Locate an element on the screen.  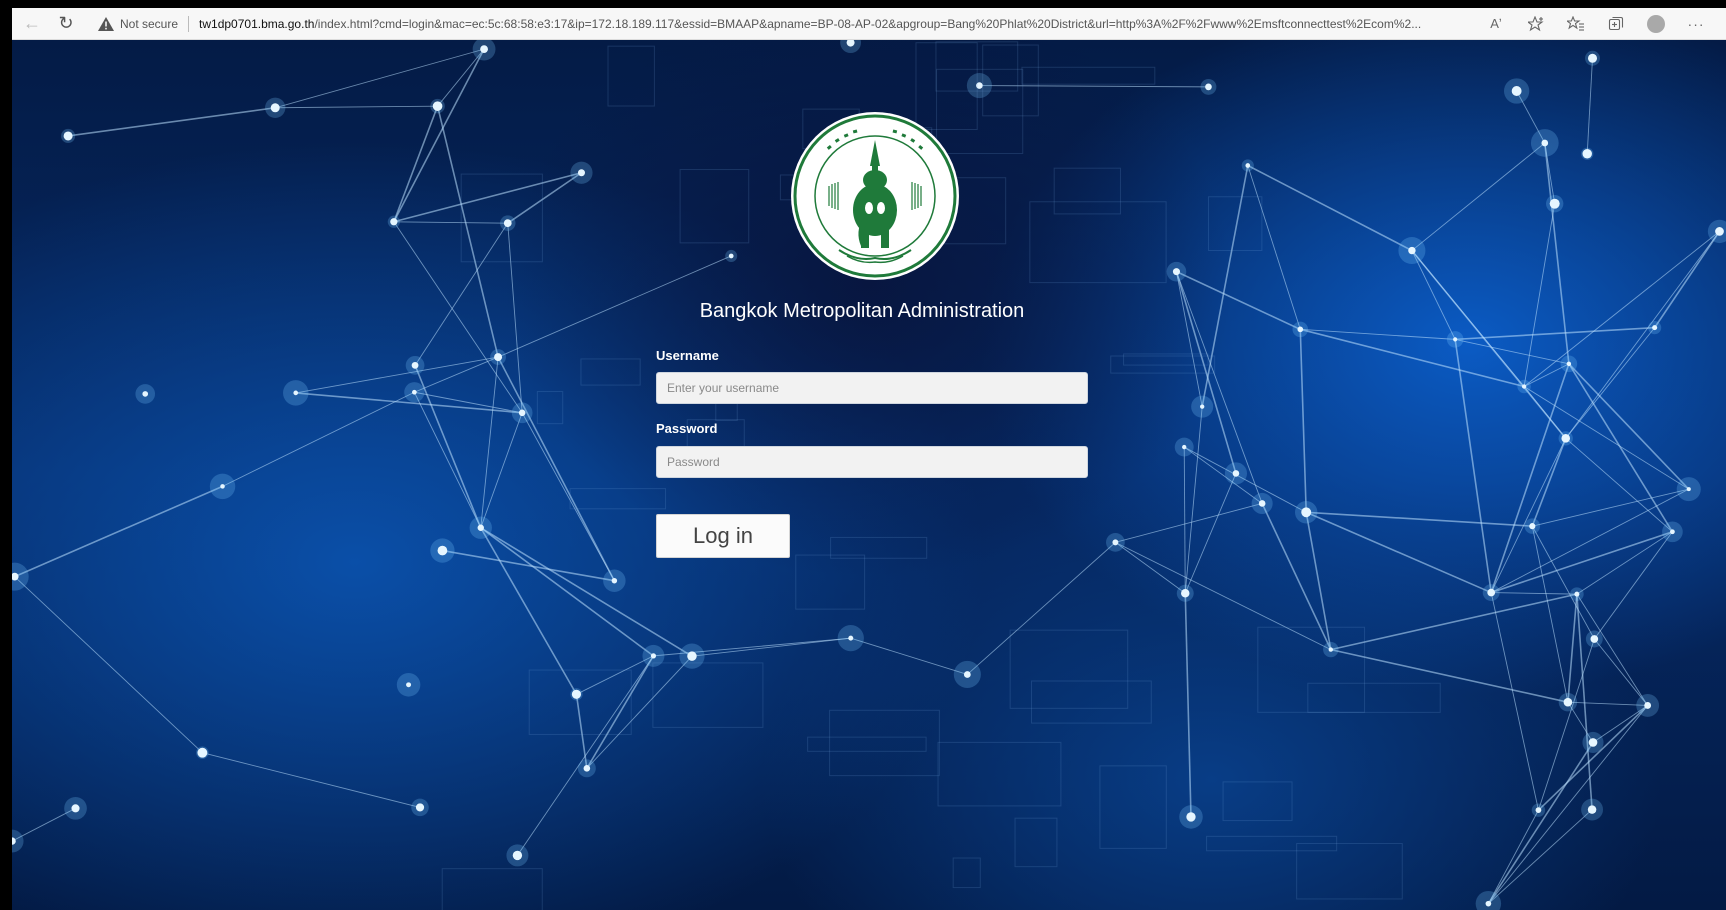
read-aloud-icon: Aʼ is located at coordinates (1496, 24).